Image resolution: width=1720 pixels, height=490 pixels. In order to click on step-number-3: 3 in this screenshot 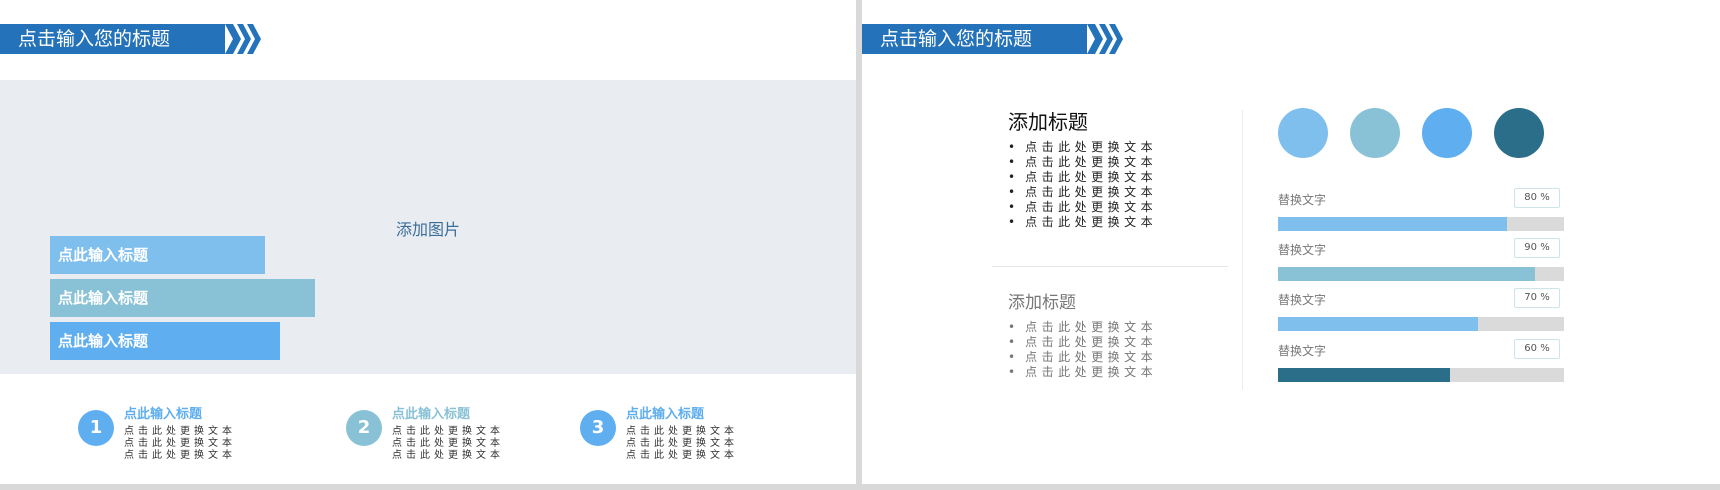, I will do `click(598, 428)`.